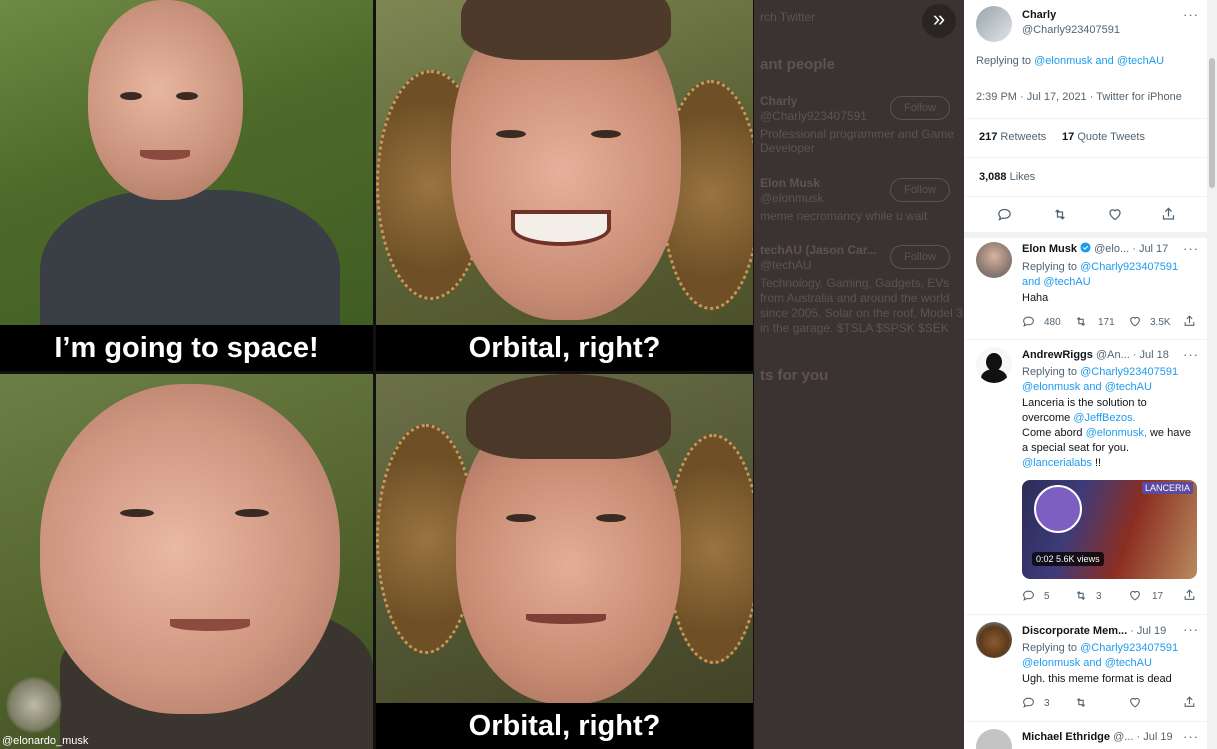 The width and height of the screenshot is (1217, 749). What do you see at coordinates (813, 116) in the screenshot?
I see `relevant-person-handle: @Charly923407591` at bounding box center [813, 116].